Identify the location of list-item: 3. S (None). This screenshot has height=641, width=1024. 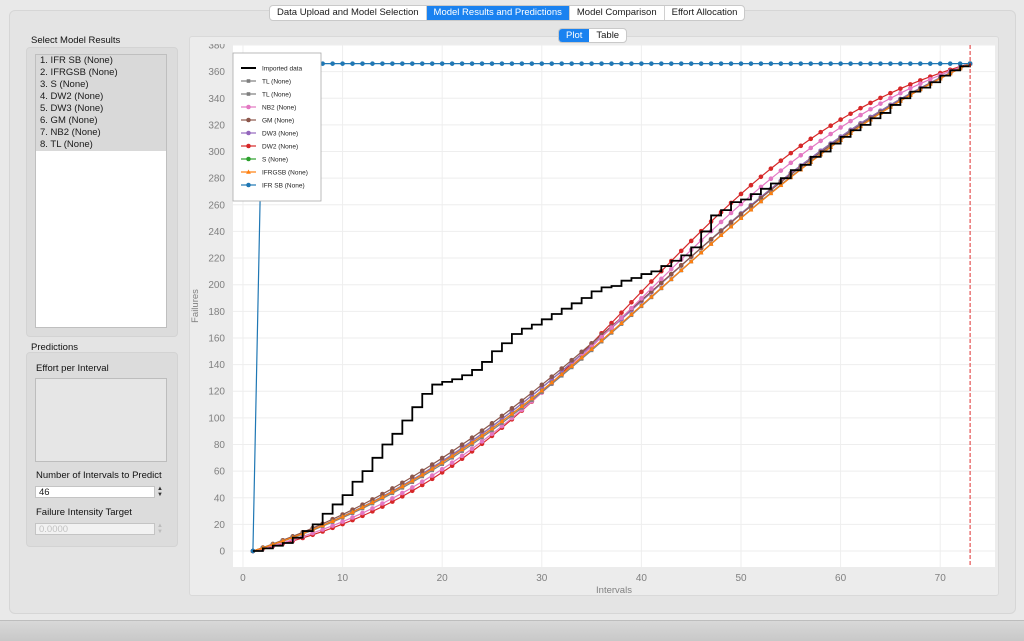
(101, 85).